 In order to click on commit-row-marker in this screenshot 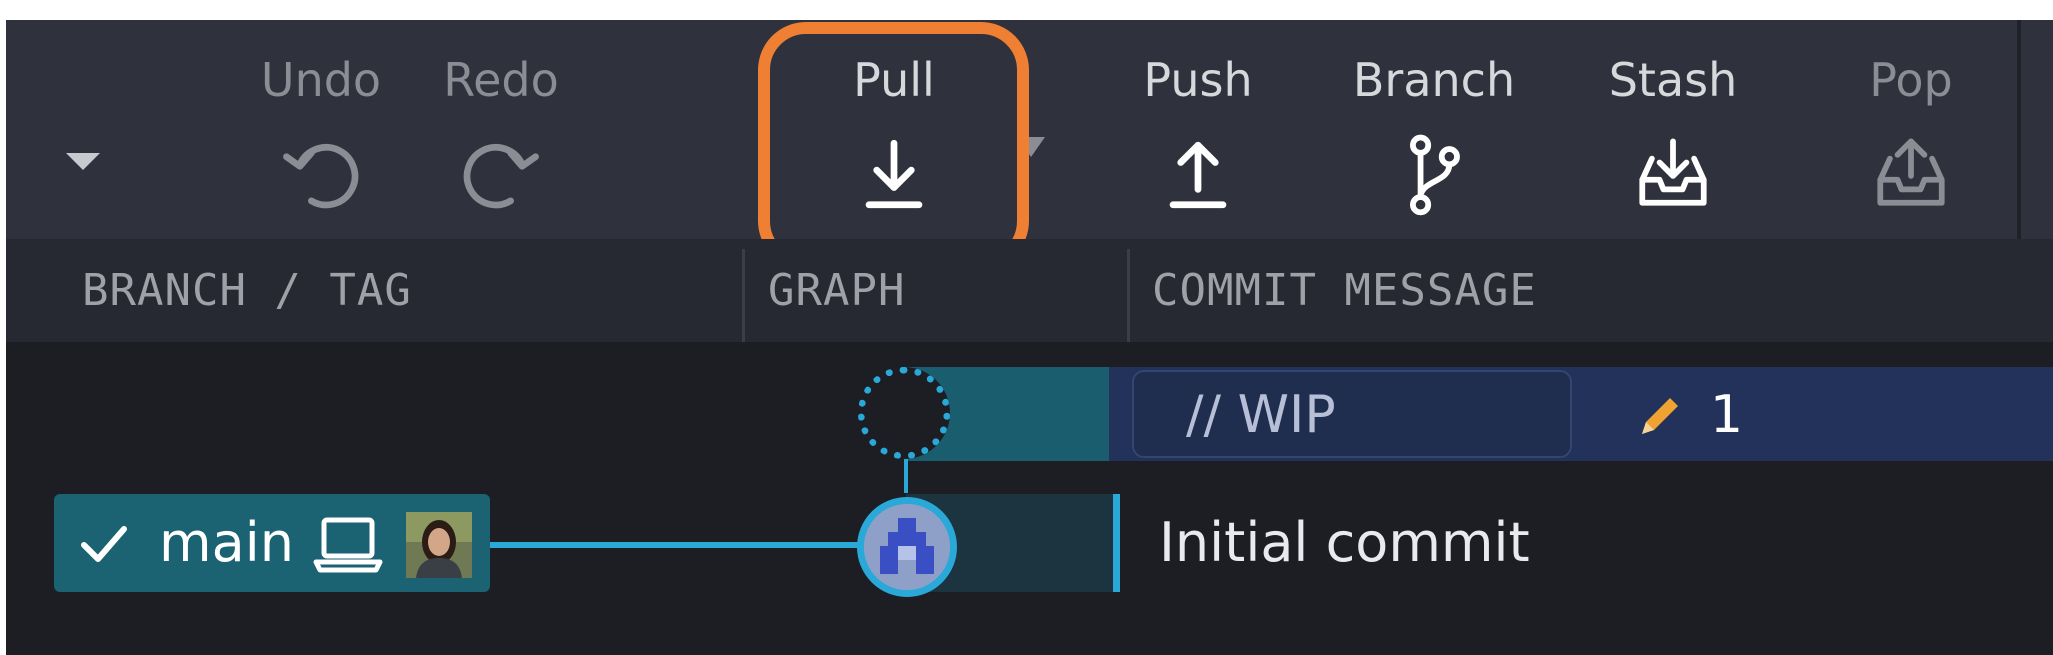, I will do `click(1116, 543)`.